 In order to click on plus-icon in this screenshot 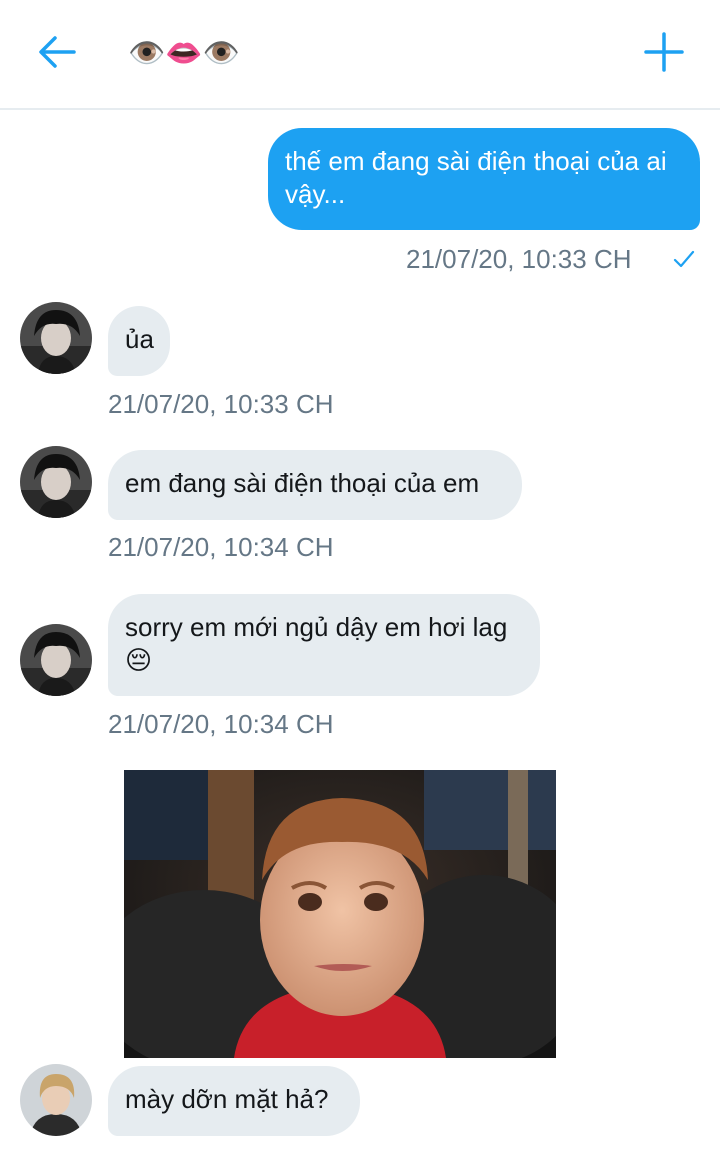, I will do `click(664, 52)`.